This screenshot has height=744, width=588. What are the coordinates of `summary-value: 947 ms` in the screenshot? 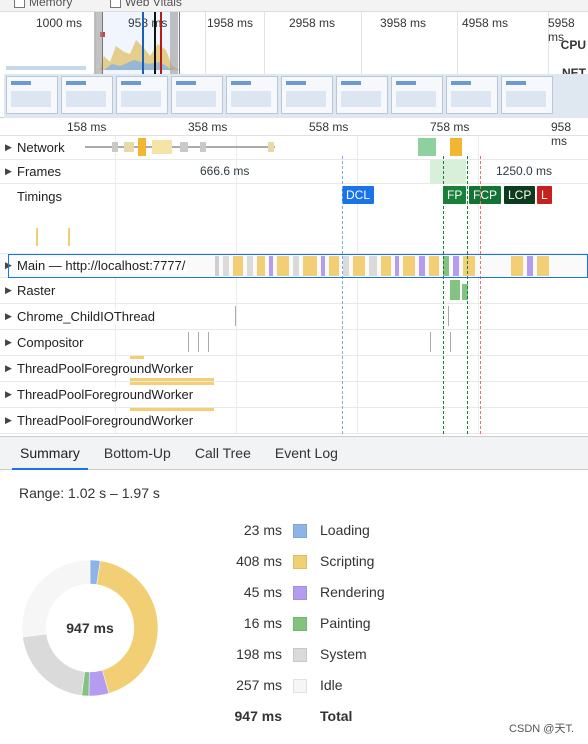 It's located at (258, 716).